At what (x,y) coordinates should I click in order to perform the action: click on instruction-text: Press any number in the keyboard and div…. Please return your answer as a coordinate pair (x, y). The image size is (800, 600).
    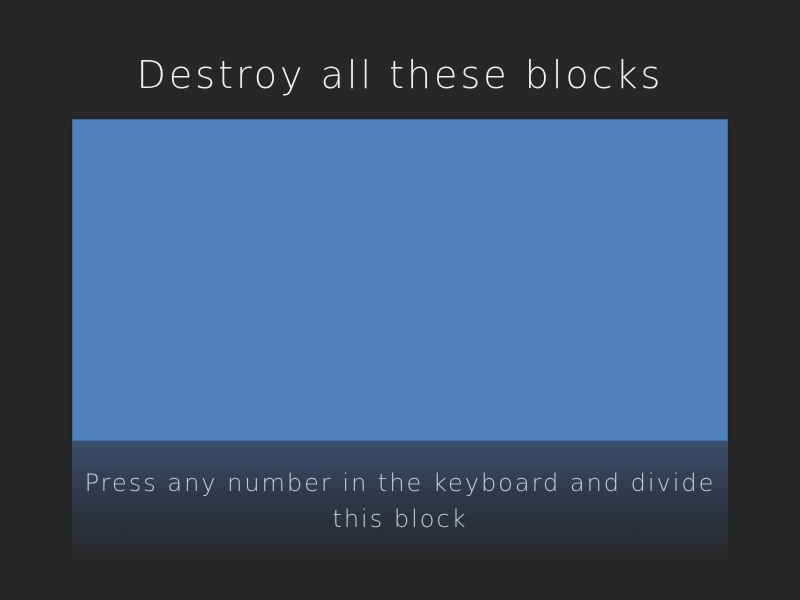
    Looking at the image, I should click on (400, 501).